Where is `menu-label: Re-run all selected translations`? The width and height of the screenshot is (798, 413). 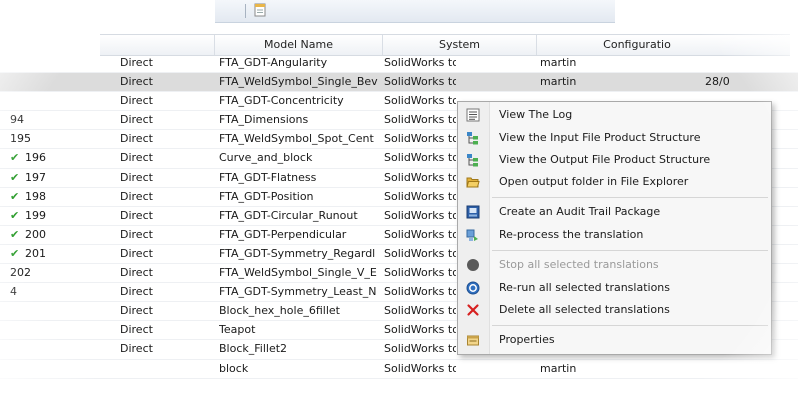
menu-label: Re-run all selected translations is located at coordinates (585, 287).